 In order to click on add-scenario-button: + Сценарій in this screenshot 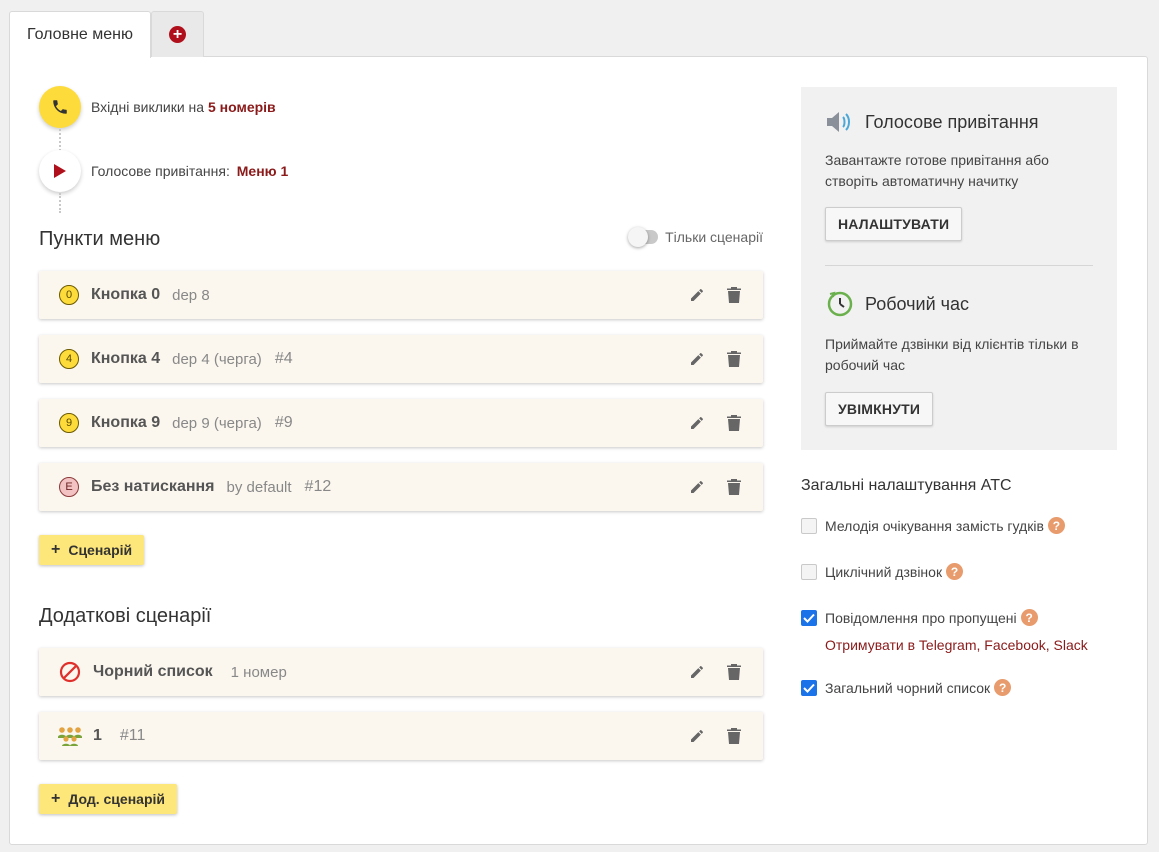, I will do `click(92, 550)`.